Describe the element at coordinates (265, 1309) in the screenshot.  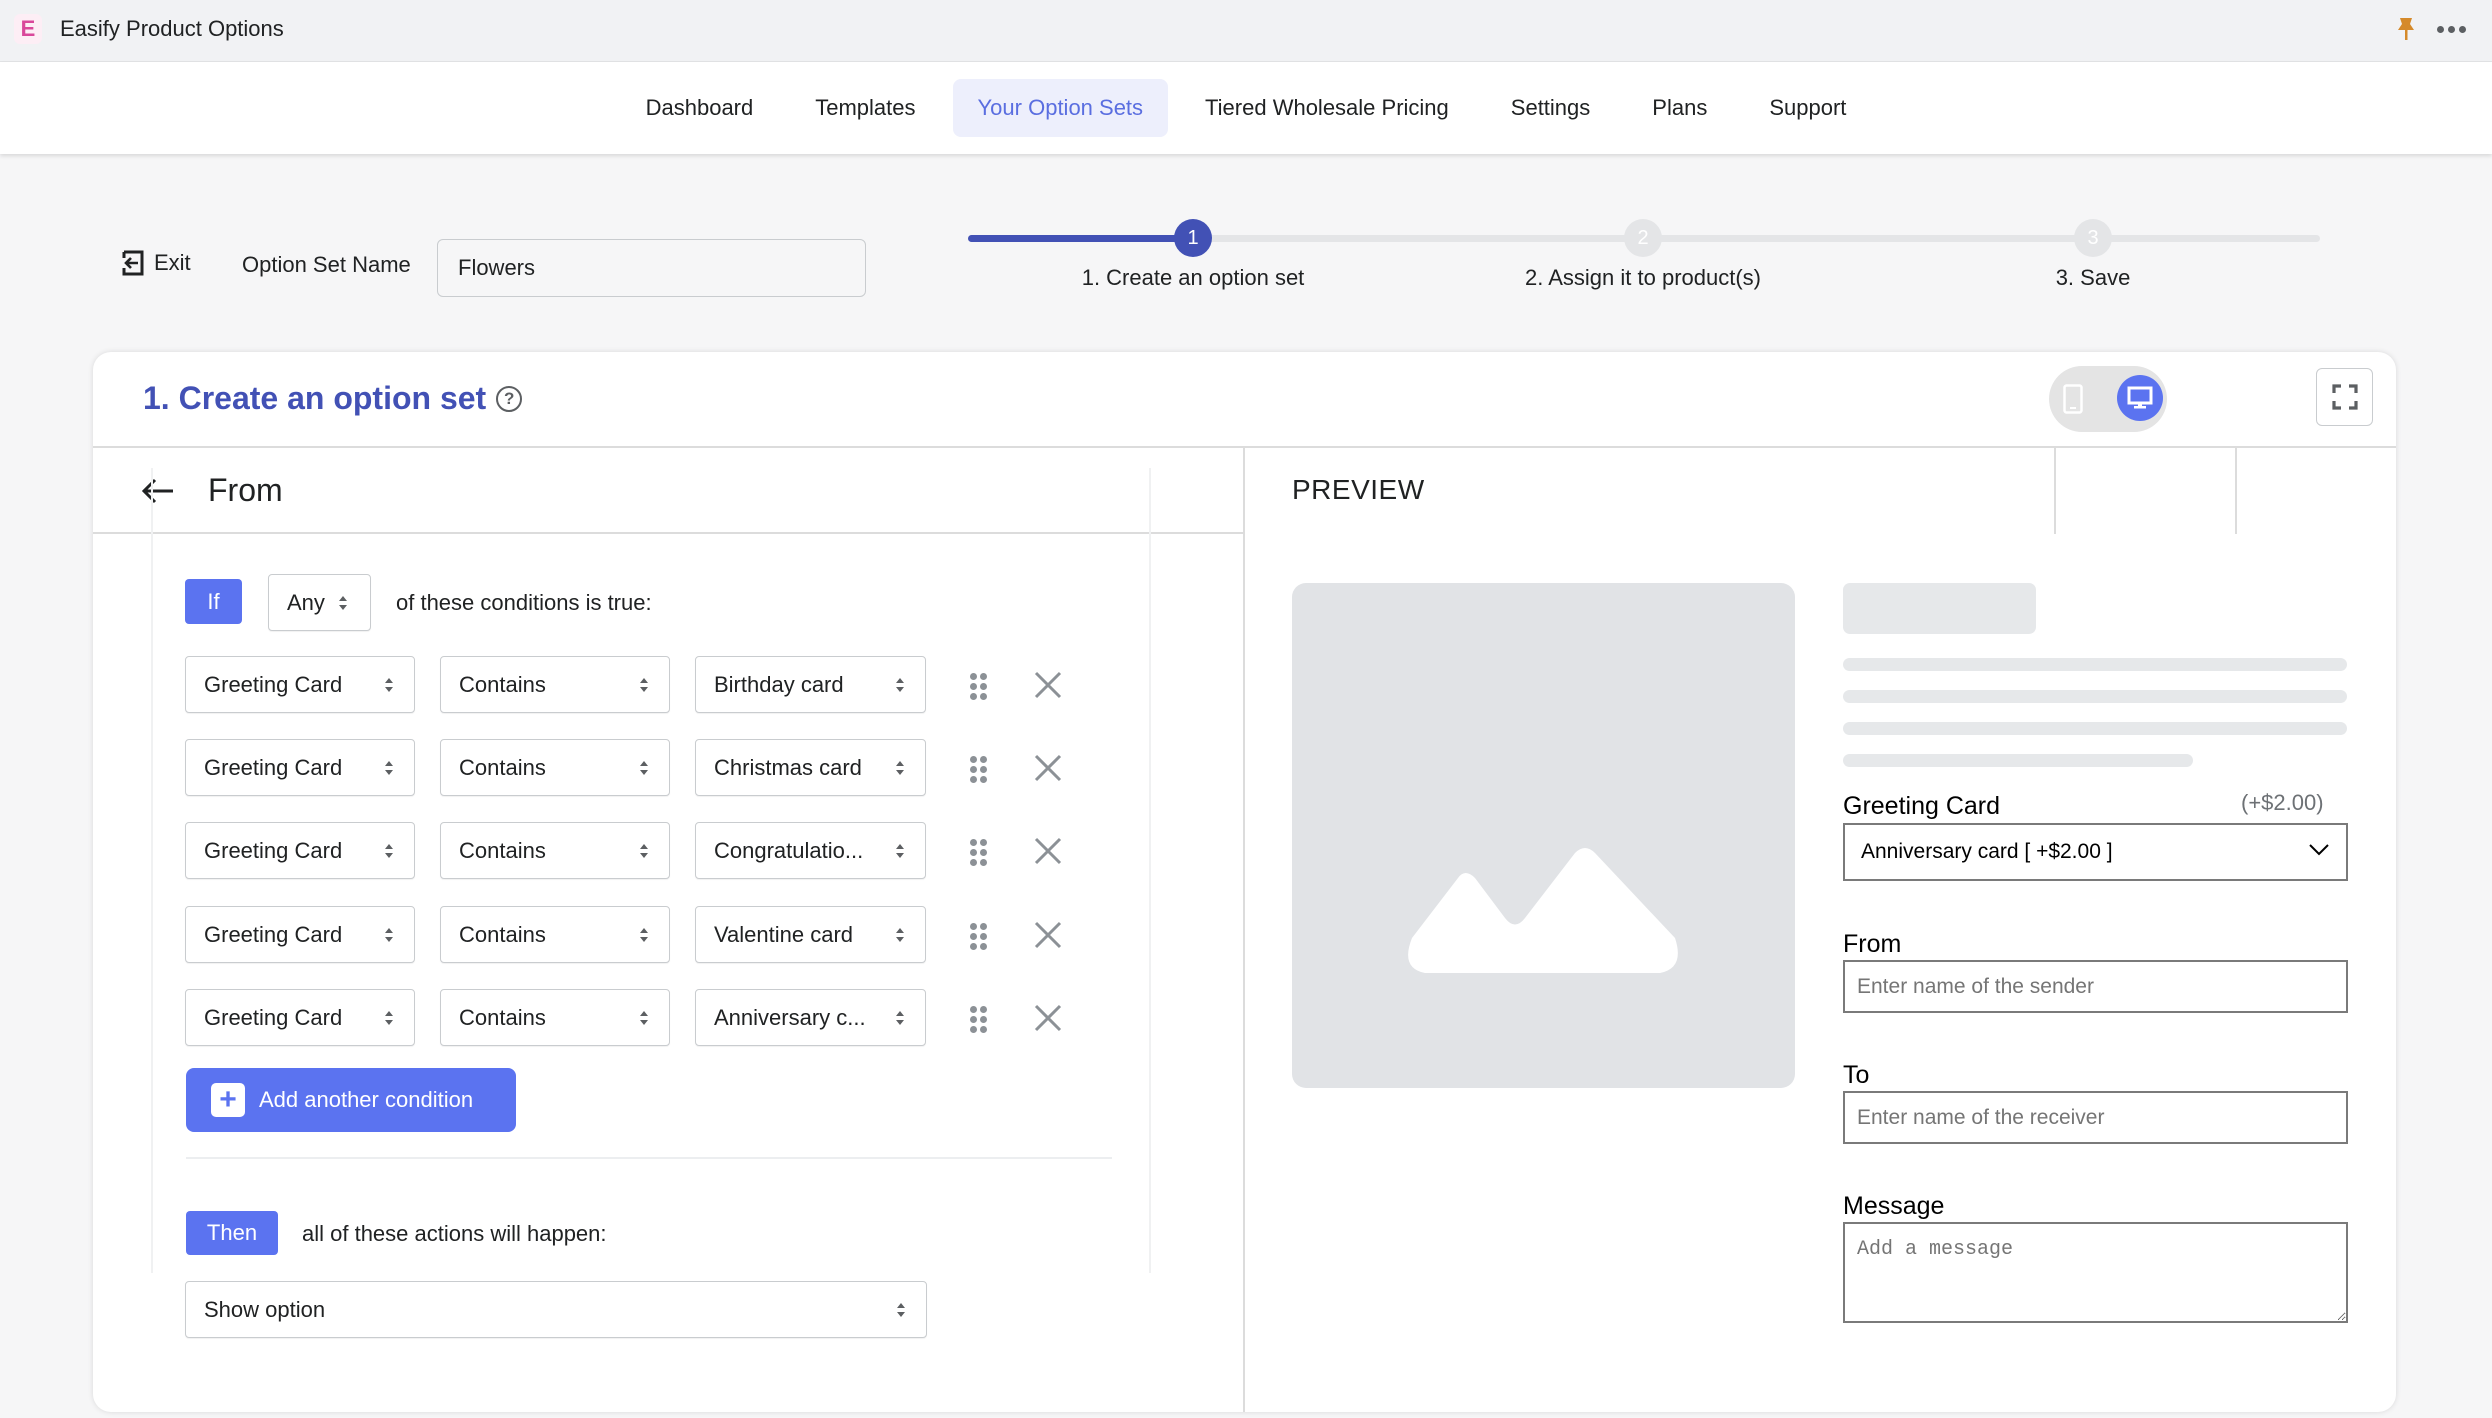
I see `action-value: Show option` at that location.